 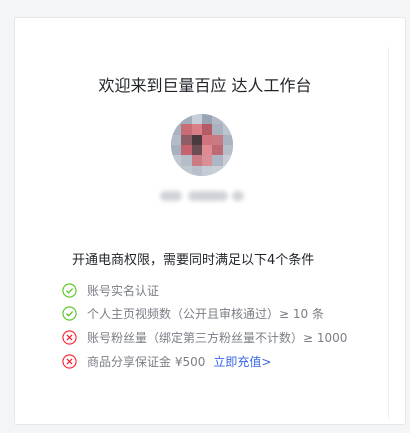 What do you see at coordinates (388, 233) in the screenshot?
I see `right-divider` at bounding box center [388, 233].